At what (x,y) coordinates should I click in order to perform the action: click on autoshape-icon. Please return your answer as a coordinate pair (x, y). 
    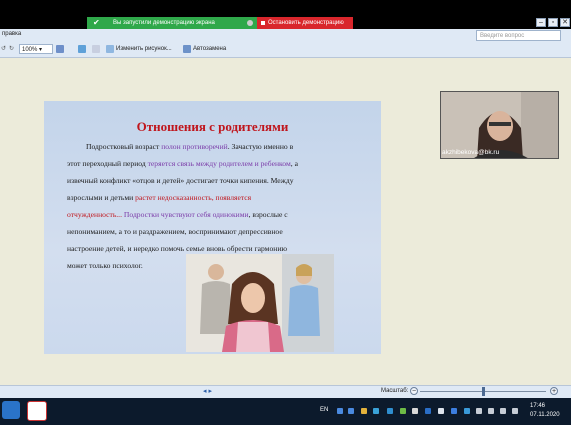
    Looking at the image, I should click on (187, 49).